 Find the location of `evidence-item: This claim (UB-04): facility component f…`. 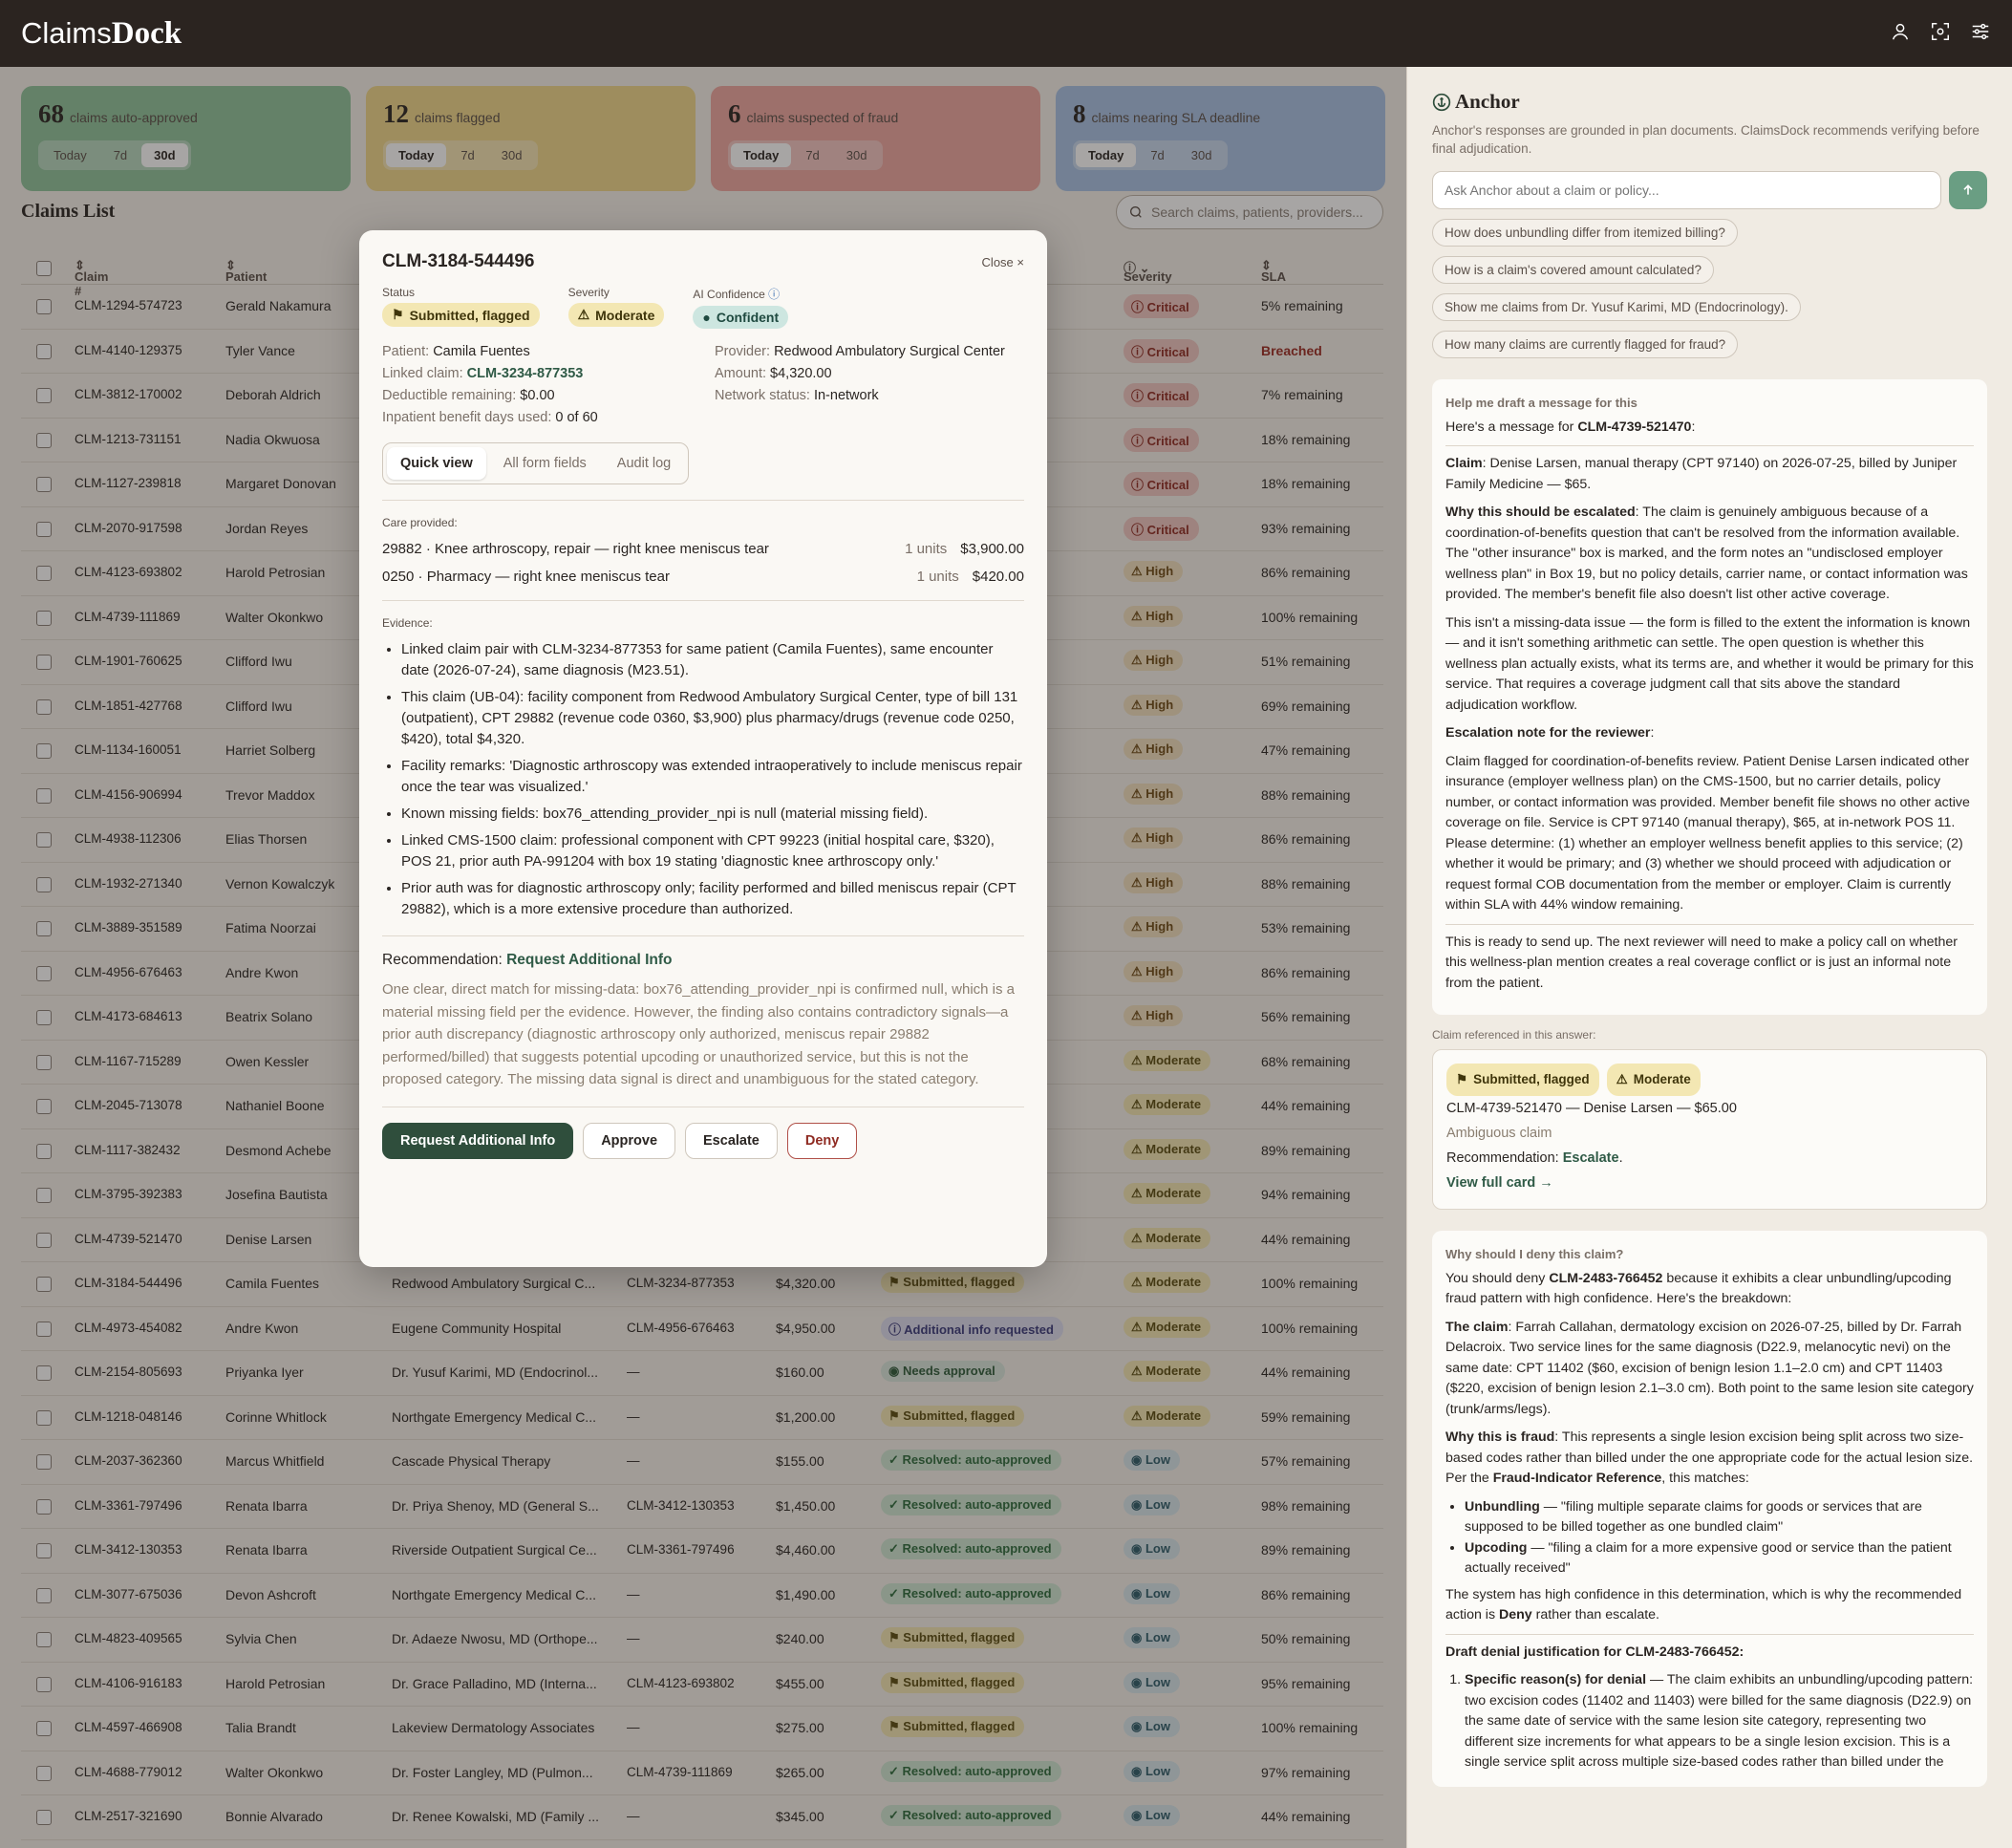

evidence-item: This claim (UB-04): facility component f… is located at coordinates (712, 718).